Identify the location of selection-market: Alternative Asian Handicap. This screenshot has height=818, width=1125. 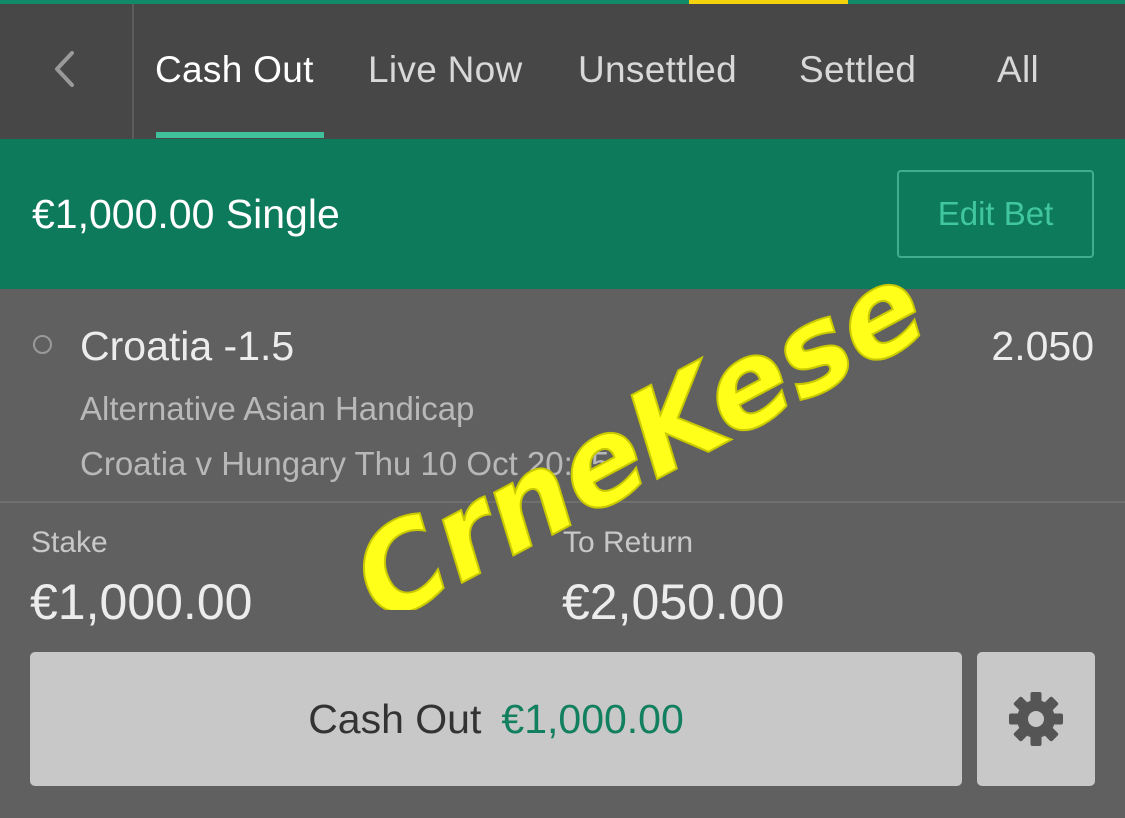
(277, 408).